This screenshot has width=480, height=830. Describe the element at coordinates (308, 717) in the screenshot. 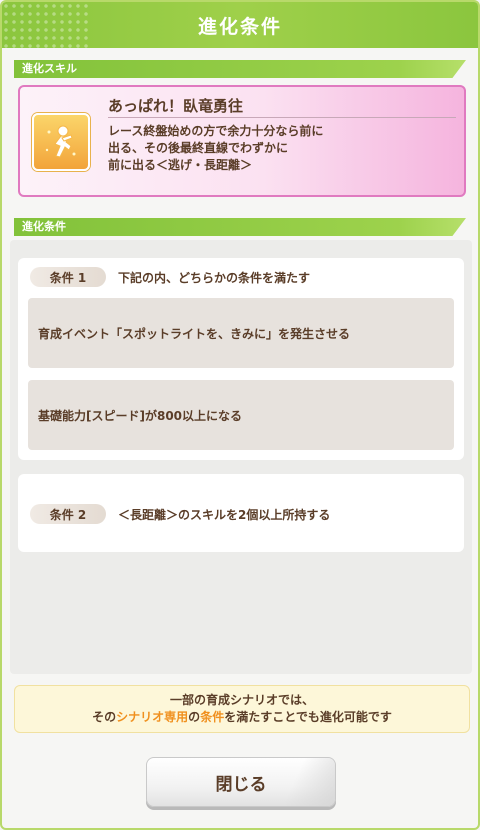

I see `notice-text: を満たすことでも進化可能です` at that location.